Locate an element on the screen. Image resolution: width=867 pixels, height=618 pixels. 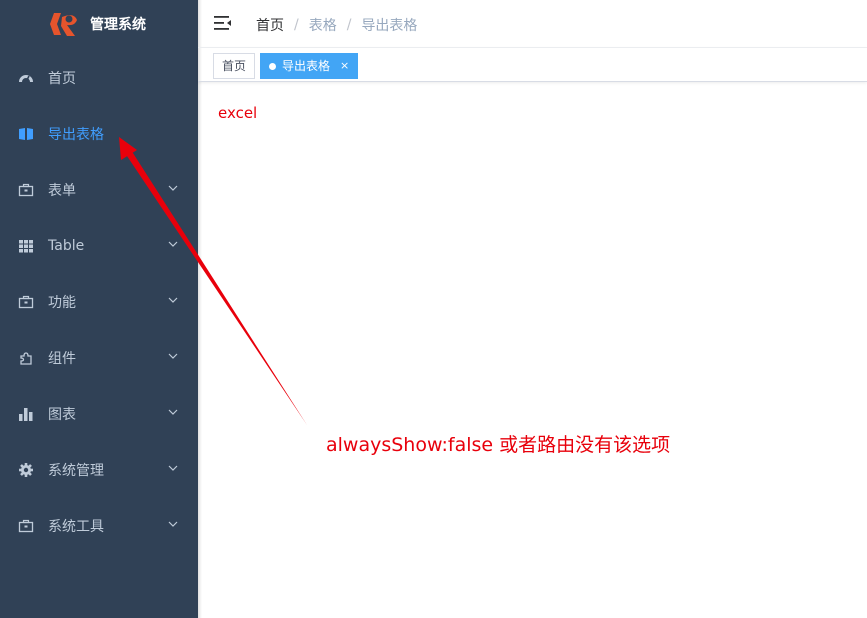
sidebar-item-charts: 图表 is located at coordinates (99, 414).